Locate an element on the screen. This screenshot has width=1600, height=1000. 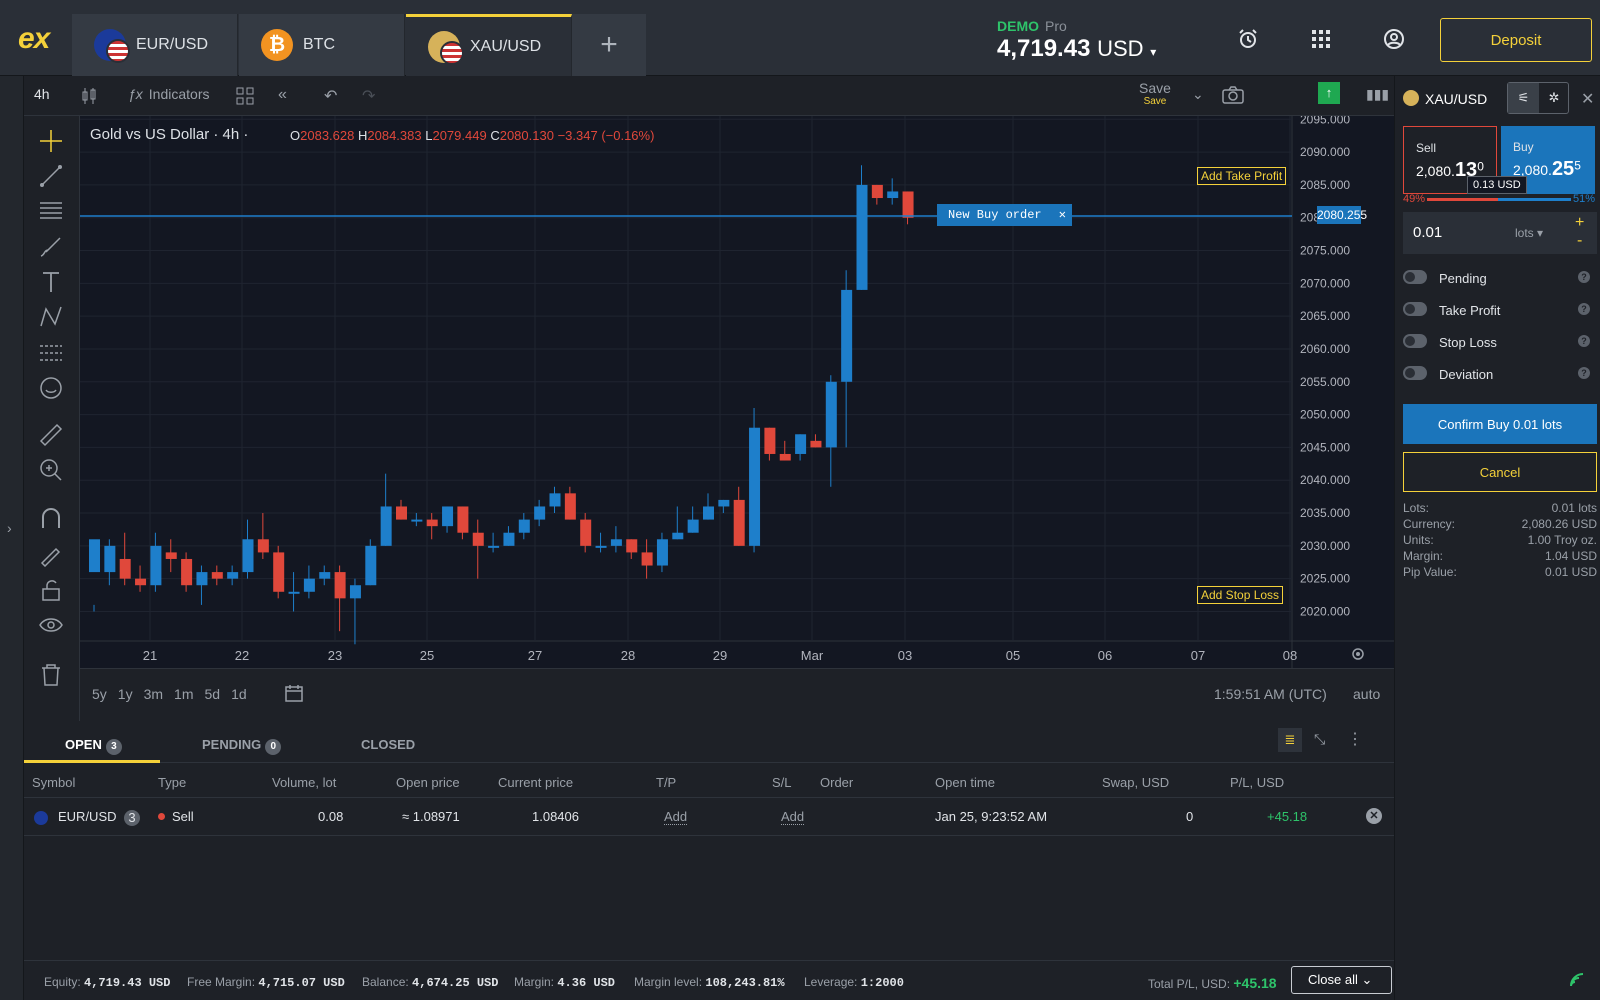
stack-view-icon: ≣ is located at coordinates (1290, 740).